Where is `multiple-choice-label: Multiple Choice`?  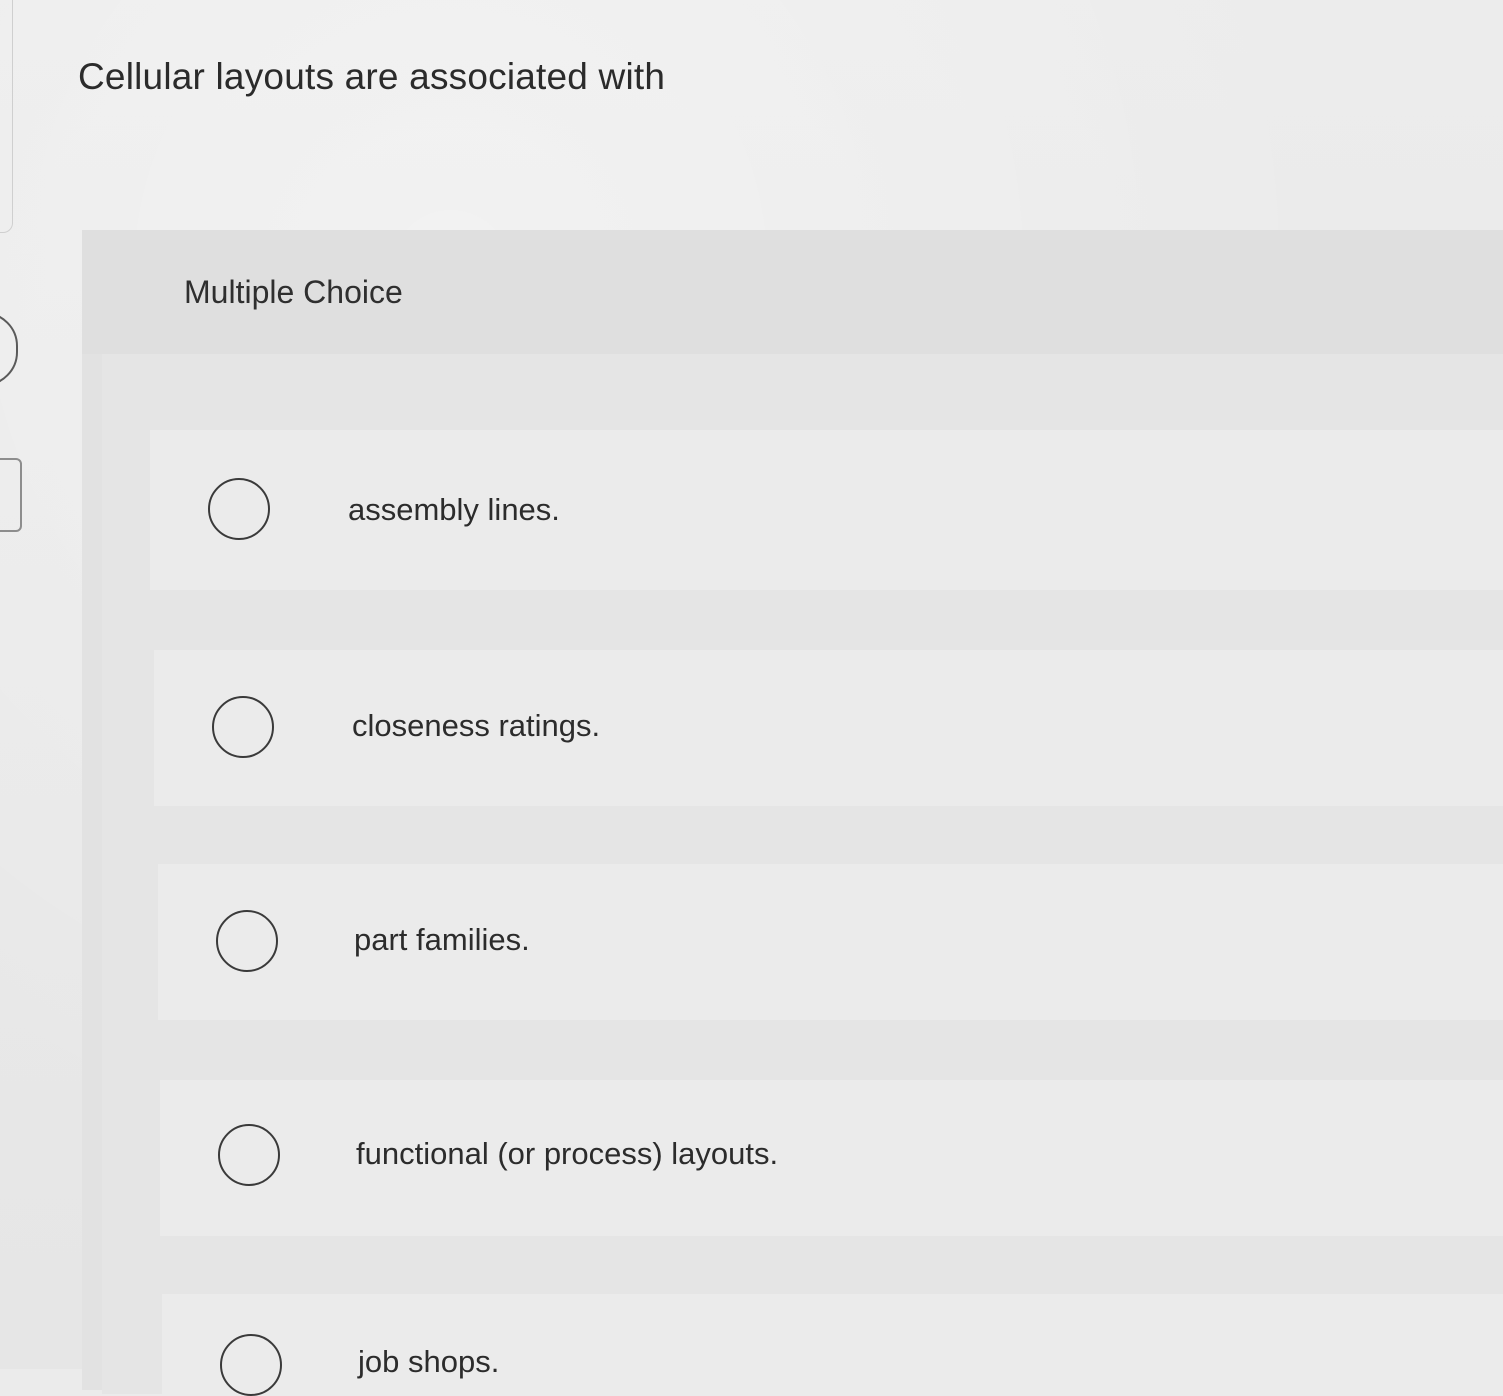
multiple-choice-label: Multiple Choice is located at coordinates (293, 292).